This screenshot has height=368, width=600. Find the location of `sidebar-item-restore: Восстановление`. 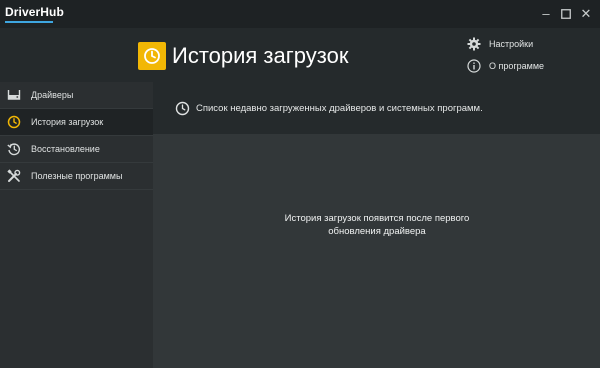

sidebar-item-restore: Восстановление is located at coordinates (76, 149).